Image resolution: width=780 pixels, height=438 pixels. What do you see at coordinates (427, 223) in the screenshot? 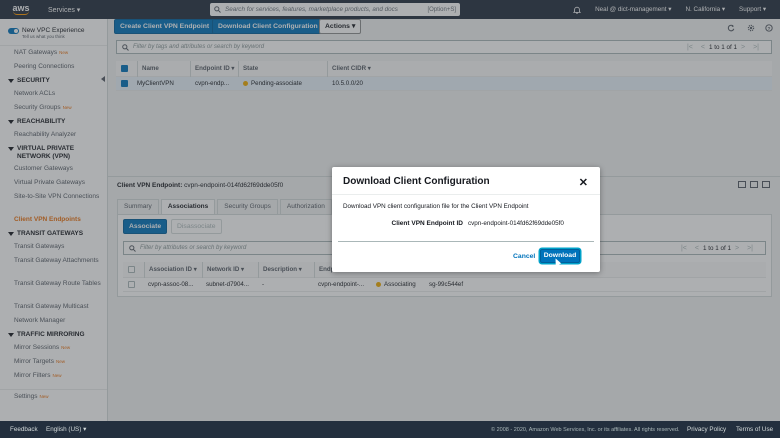
I see `endpoint-id-label: Client VPN Endpoint ID` at bounding box center [427, 223].